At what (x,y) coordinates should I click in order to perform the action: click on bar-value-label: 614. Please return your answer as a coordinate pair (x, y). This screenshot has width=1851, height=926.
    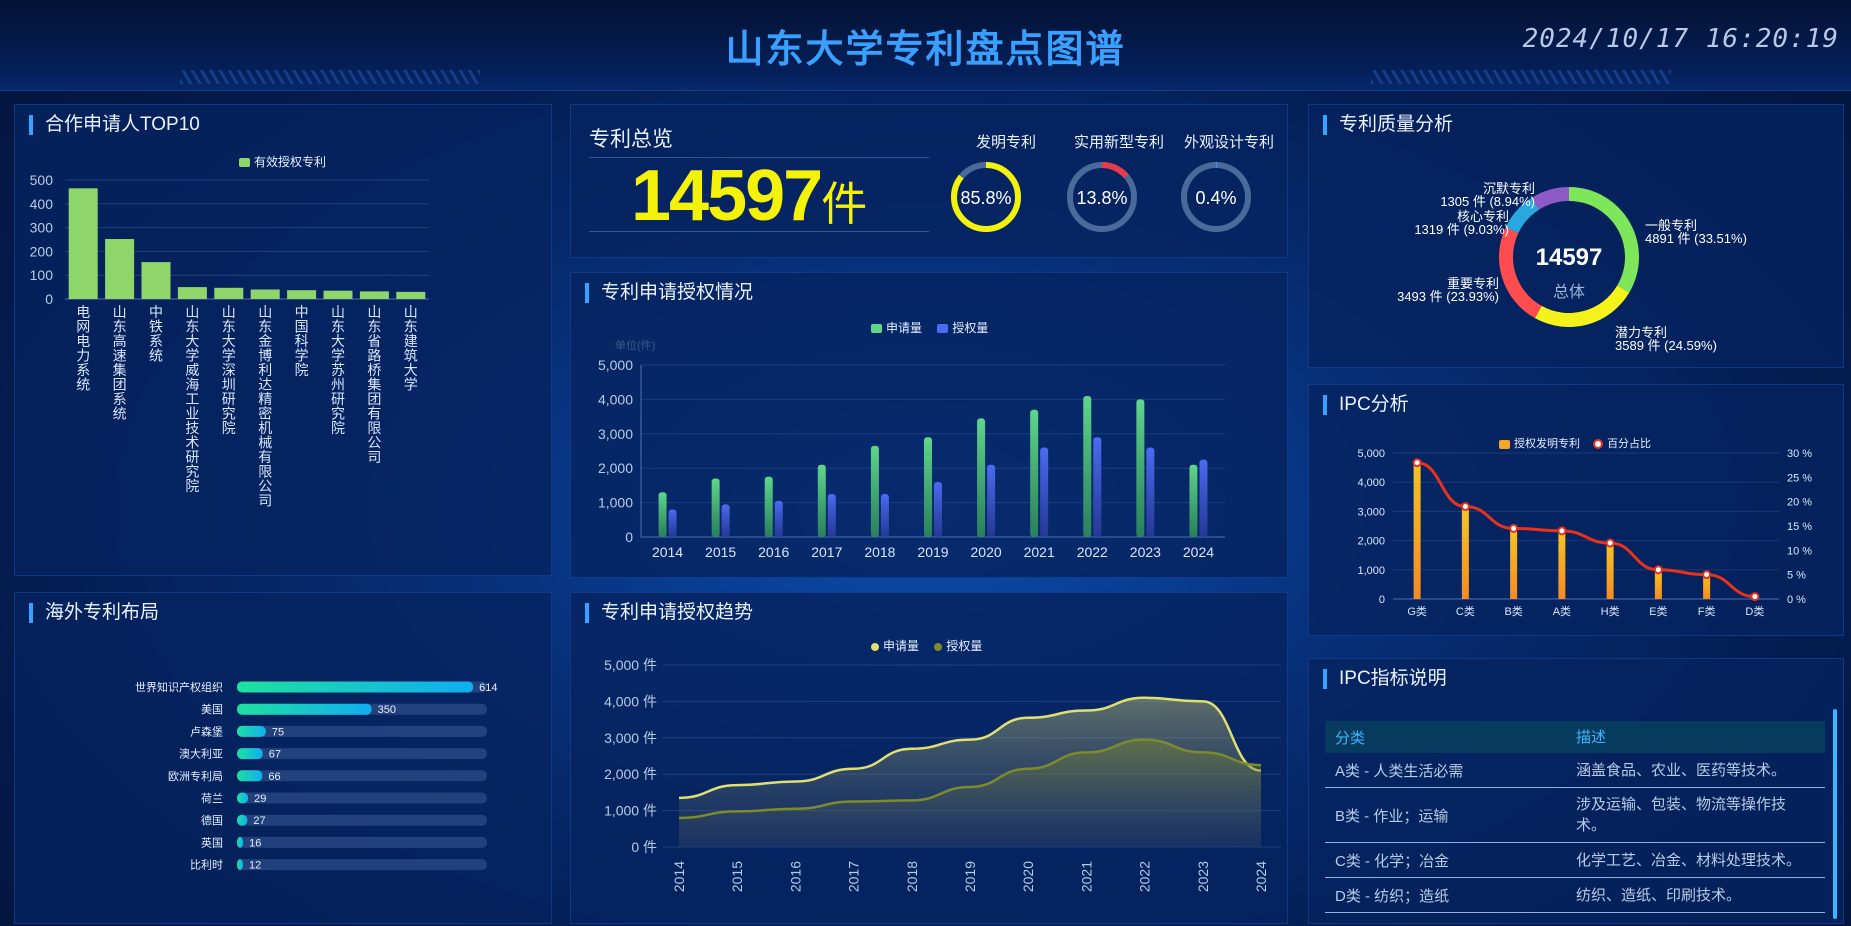
    Looking at the image, I should click on (488, 688).